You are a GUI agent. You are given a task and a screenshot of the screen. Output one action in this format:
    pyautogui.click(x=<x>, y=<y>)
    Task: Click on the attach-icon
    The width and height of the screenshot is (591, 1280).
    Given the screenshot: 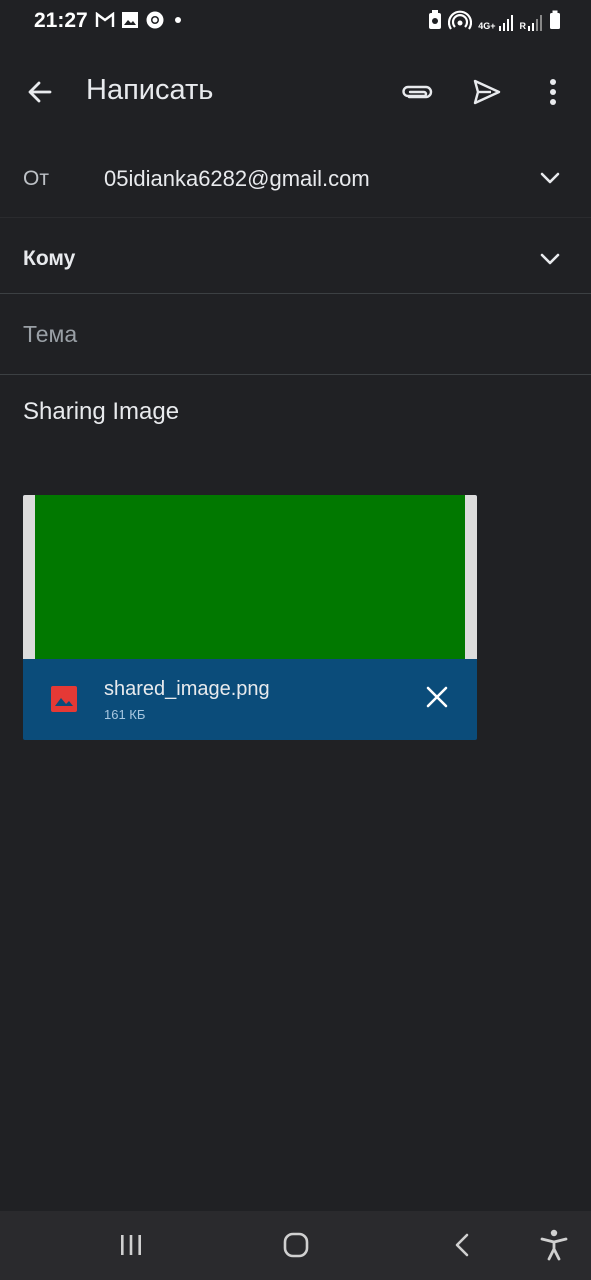 What is the action you would take?
    pyautogui.click(x=417, y=92)
    